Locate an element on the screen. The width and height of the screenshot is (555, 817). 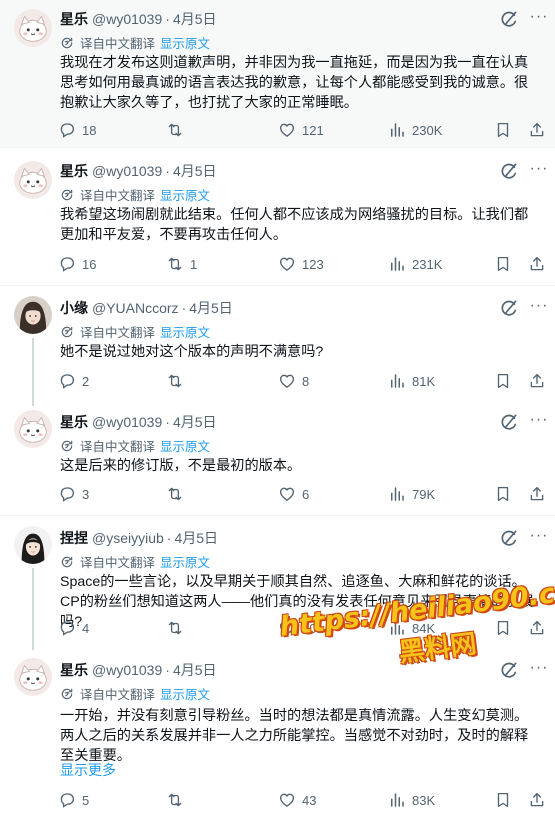
reply-count: 3 is located at coordinates (86, 494).